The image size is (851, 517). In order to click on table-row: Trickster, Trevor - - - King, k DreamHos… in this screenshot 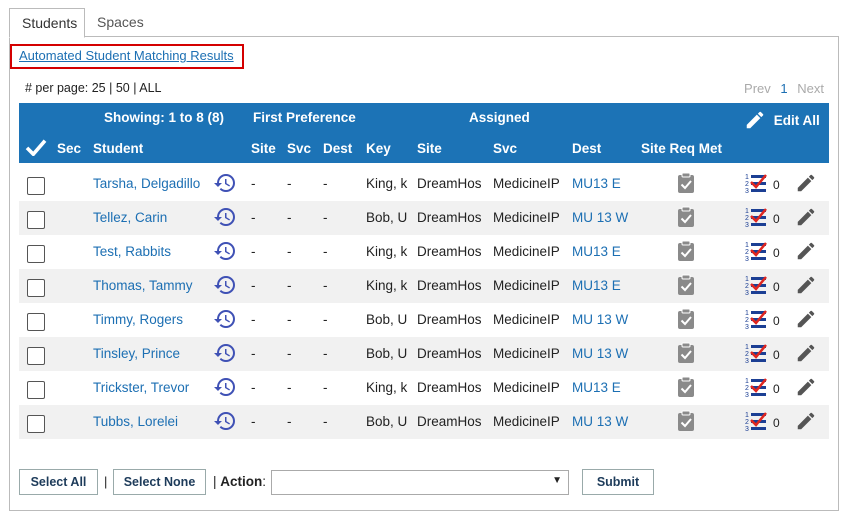, I will do `click(424, 388)`.